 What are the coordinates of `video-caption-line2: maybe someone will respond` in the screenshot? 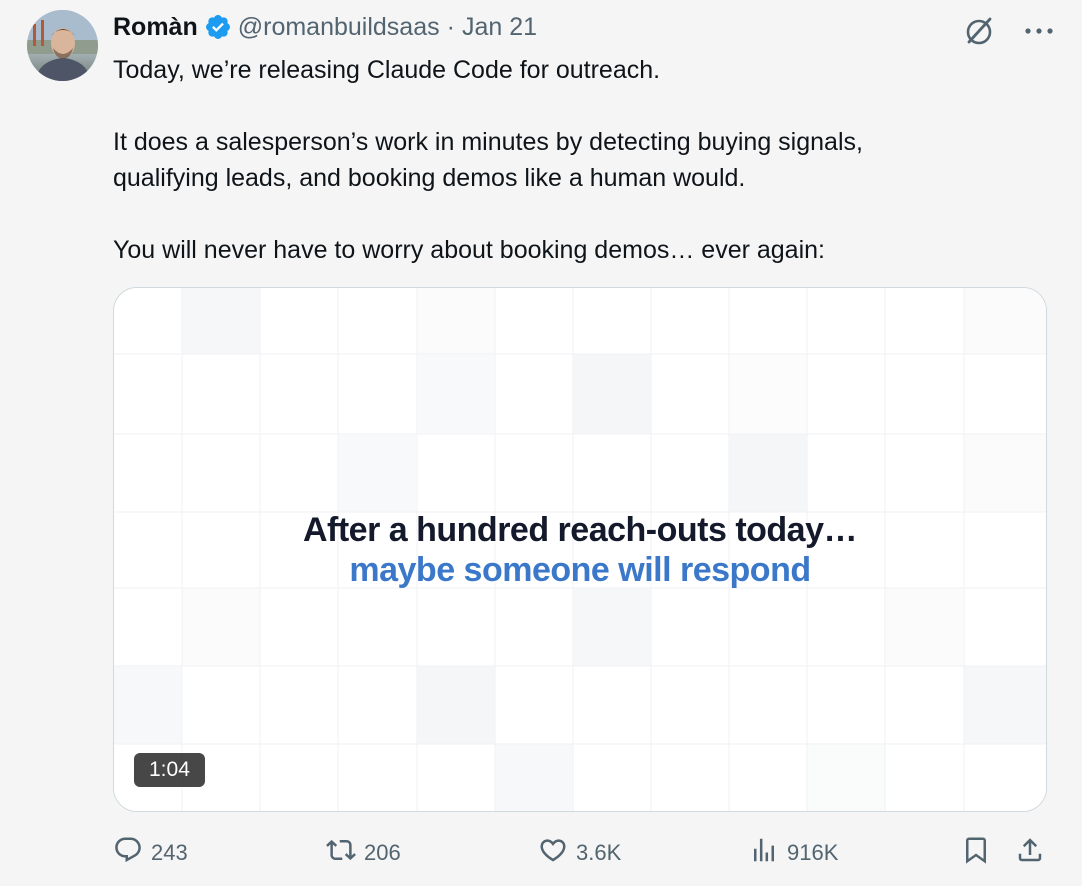 It's located at (580, 570).